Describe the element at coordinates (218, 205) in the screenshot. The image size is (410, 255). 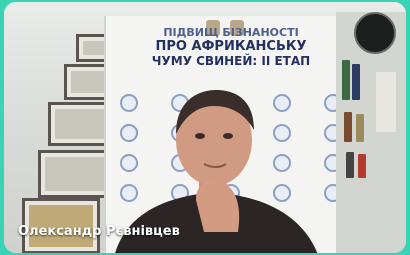
I see `hand` at that location.